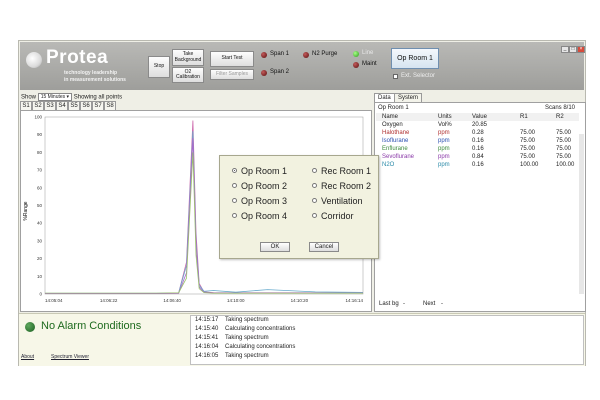 Image resolution: width=600 pixels, height=400 pixels. Describe the element at coordinates (264, 171) in the screenshot. I see `room-option-label: Op Room 1` at that location.